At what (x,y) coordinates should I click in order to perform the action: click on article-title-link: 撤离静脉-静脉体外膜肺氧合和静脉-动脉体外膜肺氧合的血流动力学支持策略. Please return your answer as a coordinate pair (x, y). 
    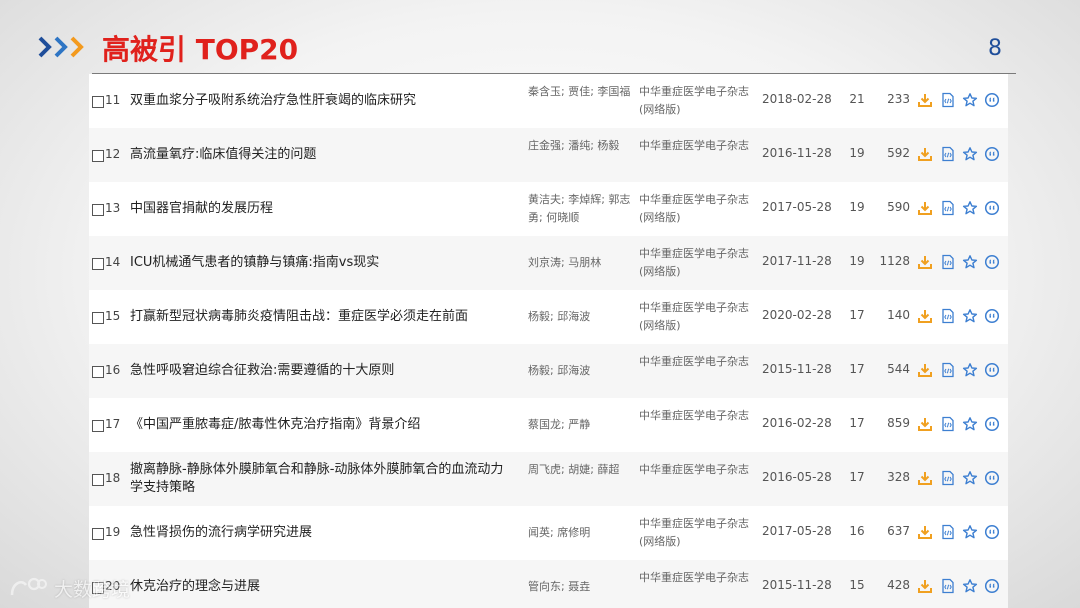
    Looking at the image, I should click on (320, 479).